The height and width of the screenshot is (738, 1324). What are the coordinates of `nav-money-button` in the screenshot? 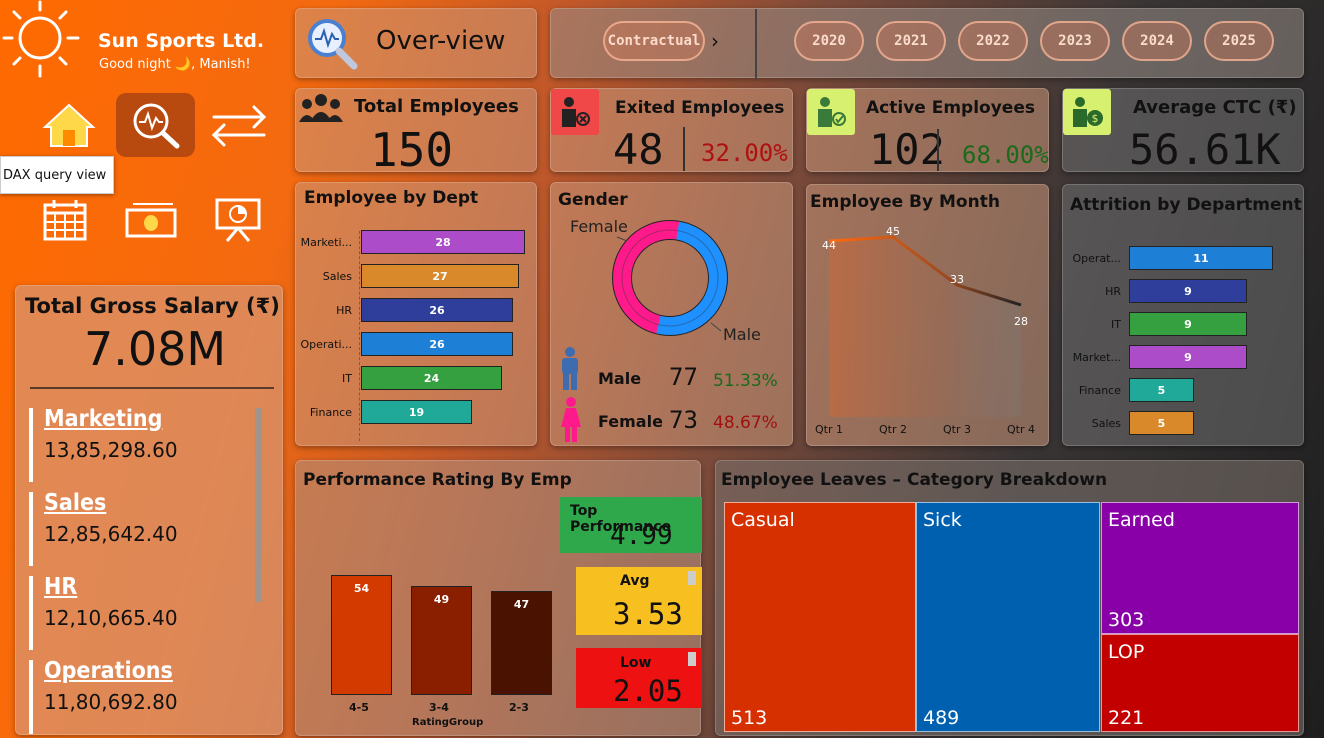 It's located at (151, 220).